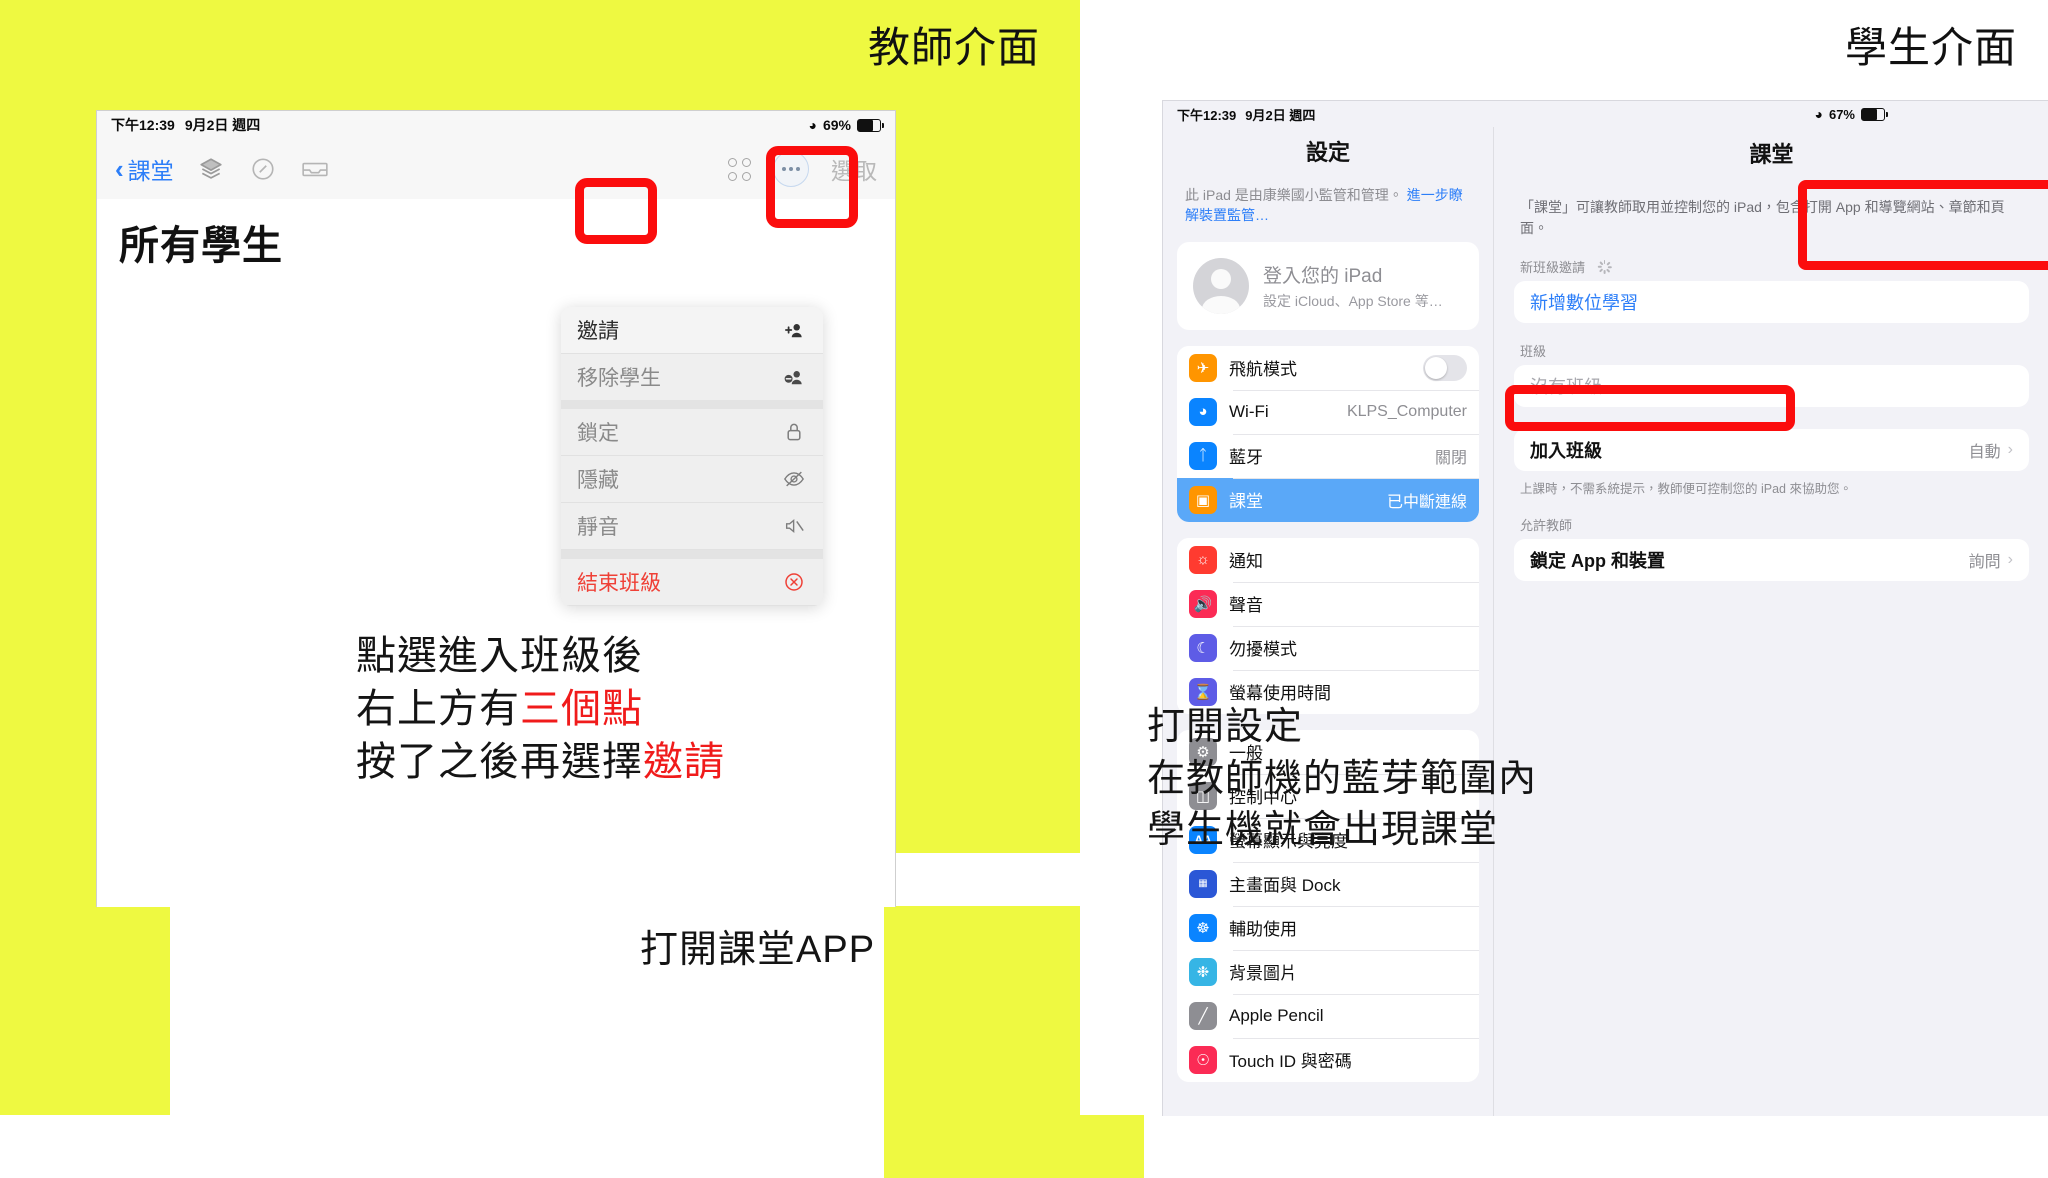 Image resolution: width=2048 pixels, height=1178 pixels. What do you see at coordinates (1426, 502) in the screenshot?
I see `row-value: 已中斷連線` at bounding box center [1426, 502].